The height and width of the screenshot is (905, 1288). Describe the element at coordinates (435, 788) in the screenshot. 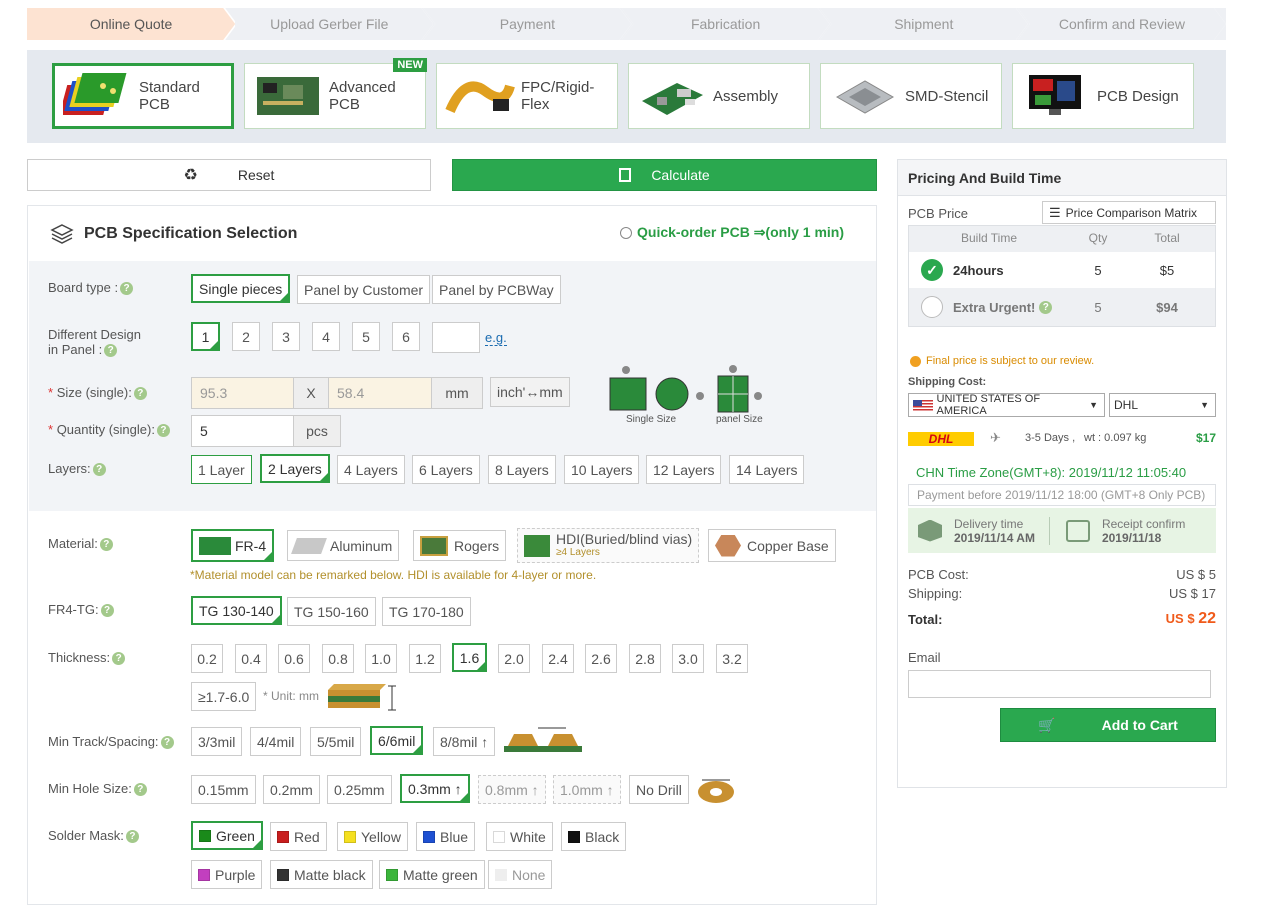

I see `hole-0-3: 0.3mm ↑` at that location.